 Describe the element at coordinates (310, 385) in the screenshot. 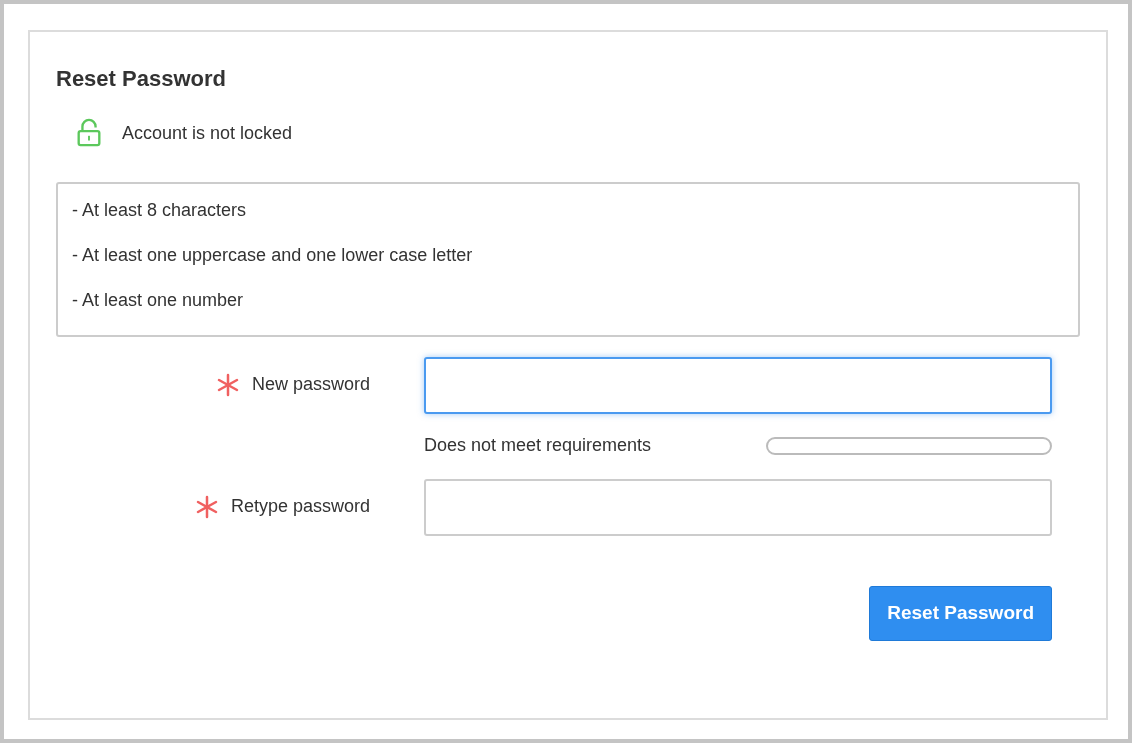

I see `field-label: New password` at that location.